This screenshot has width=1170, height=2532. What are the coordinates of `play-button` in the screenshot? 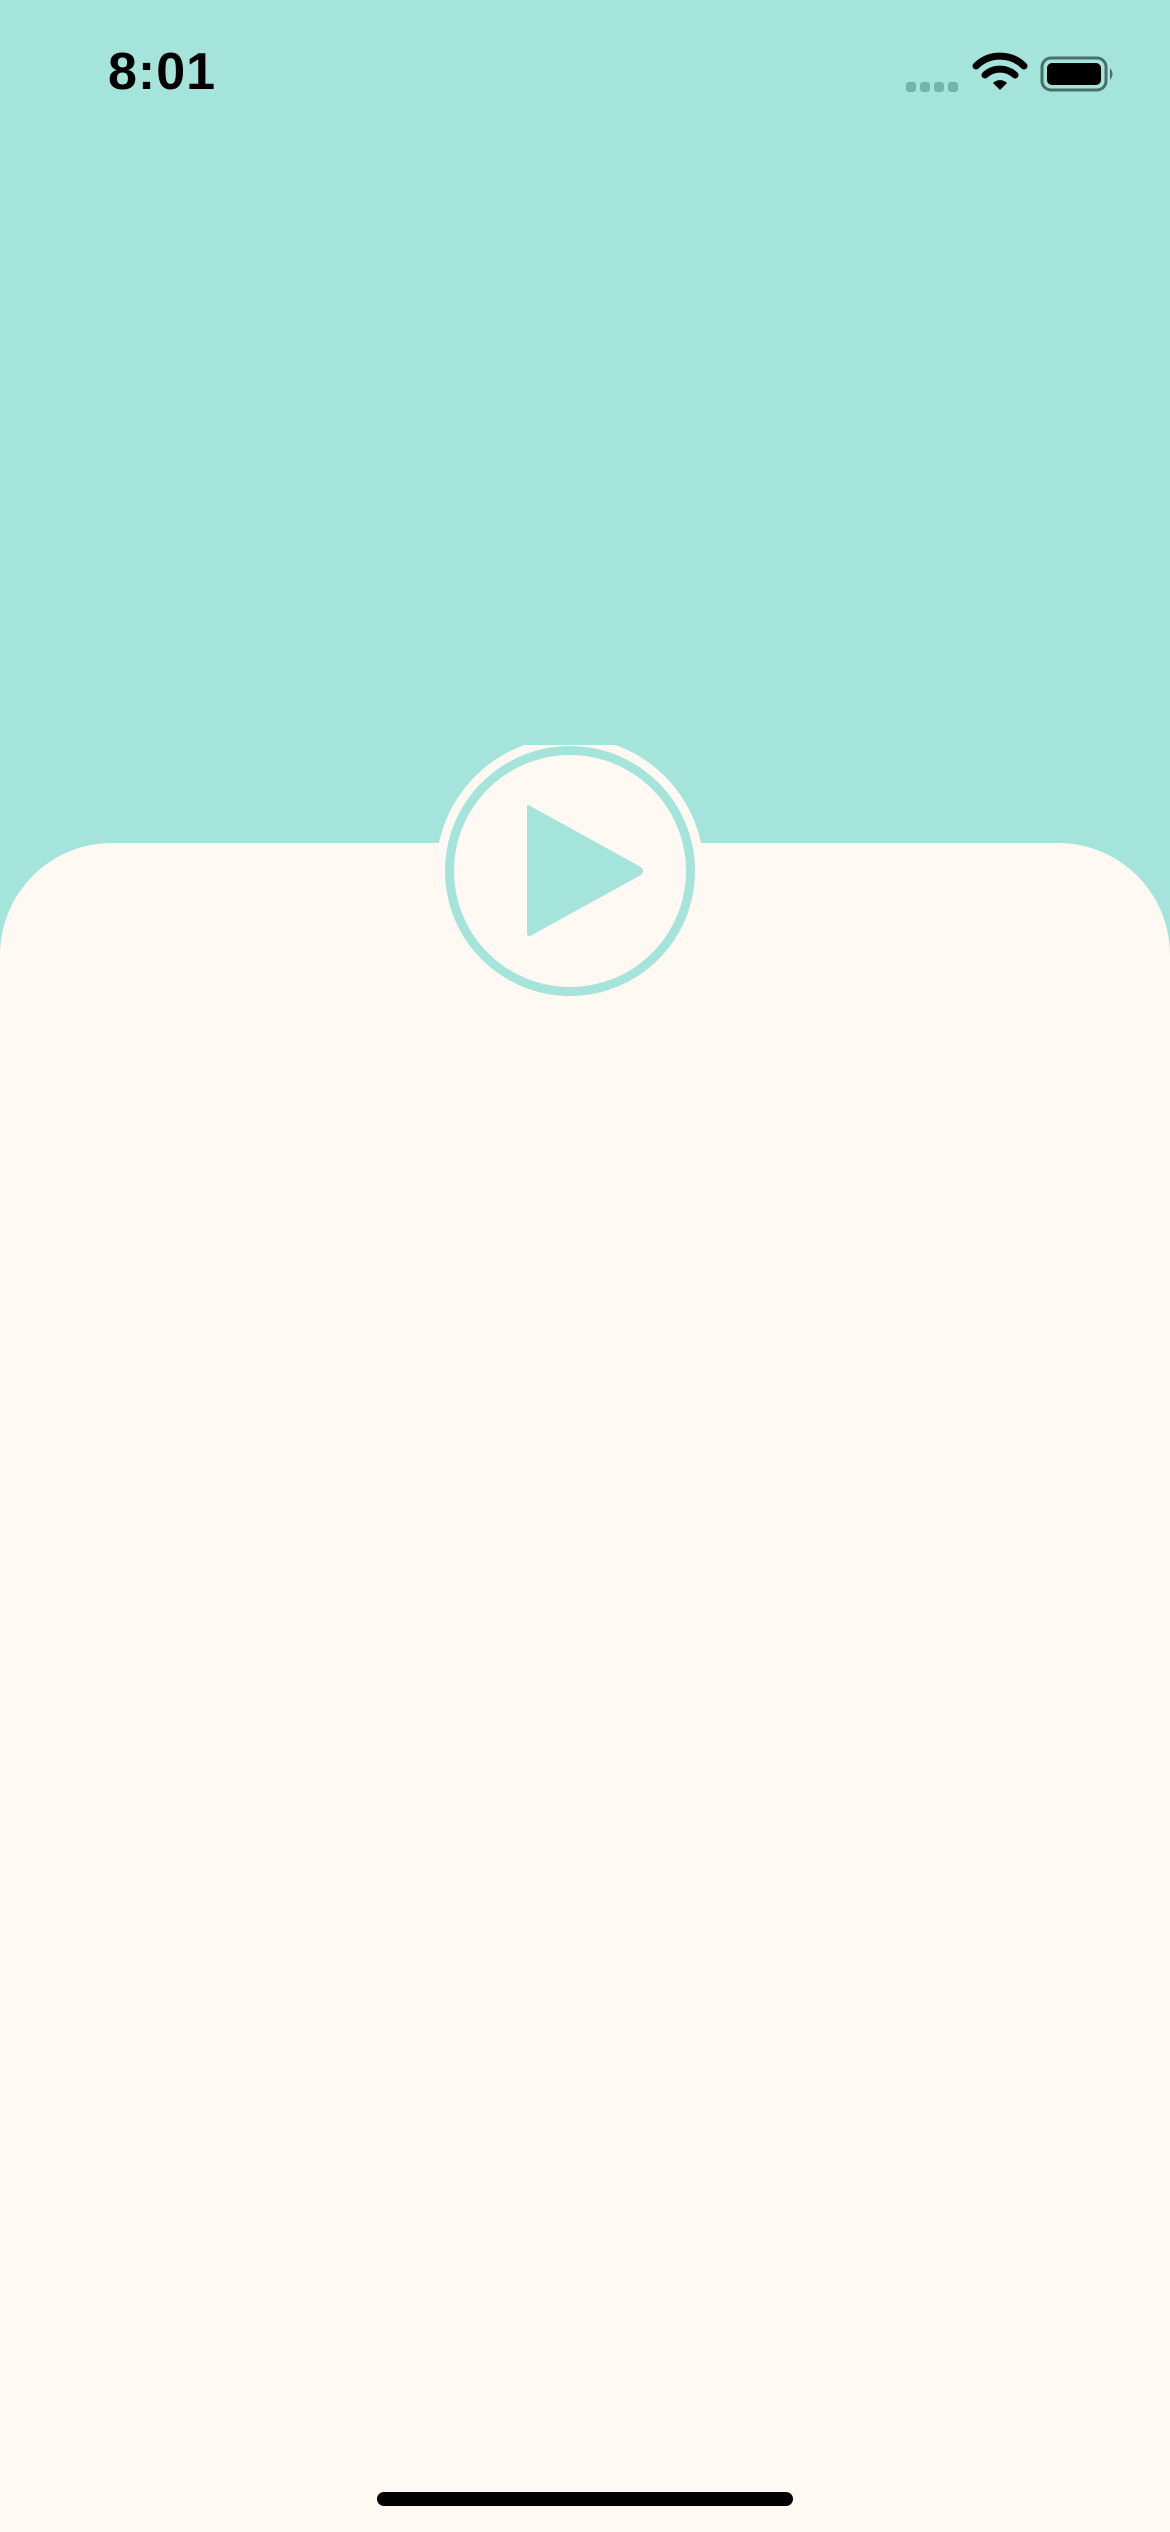 It's located at (570, 875).